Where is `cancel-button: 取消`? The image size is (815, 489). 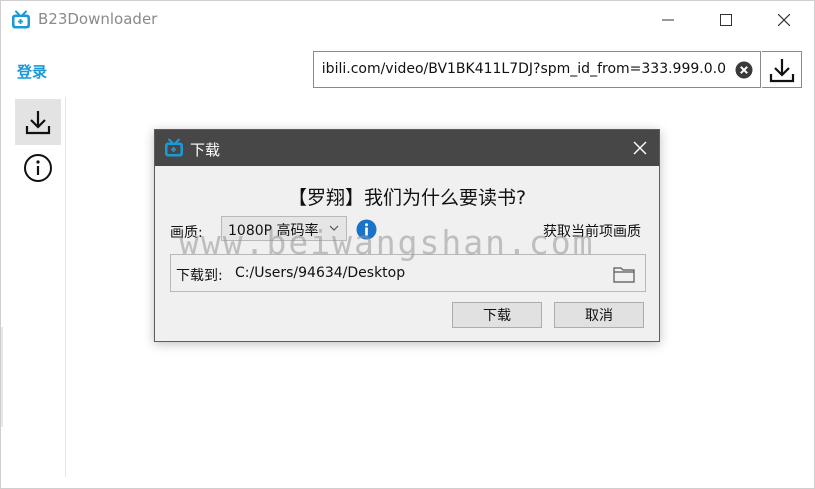 cancel-button: 取消 is located at coordinates (599, 315).